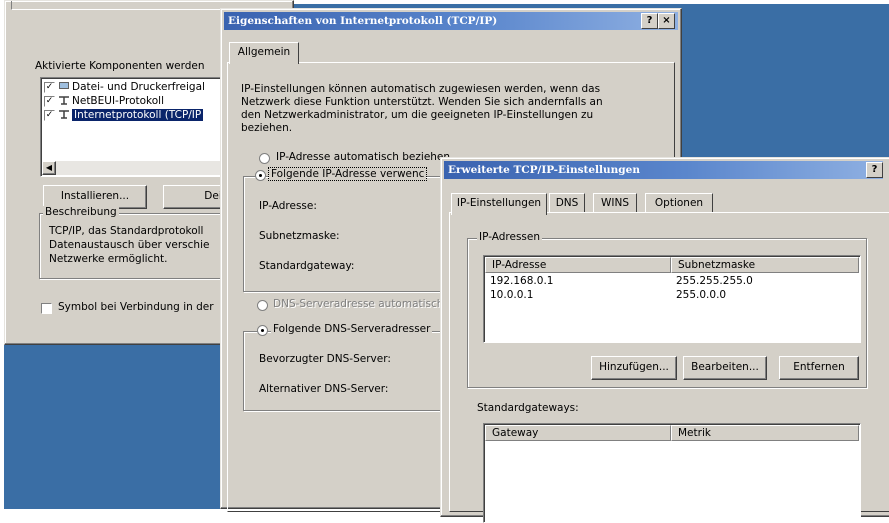 The image size is (889, 523). What do you see at coordinates (701, 295) in the screenshot?
I see `subnet-cell: 255.0.0.0` at bounding box center [701, 295].